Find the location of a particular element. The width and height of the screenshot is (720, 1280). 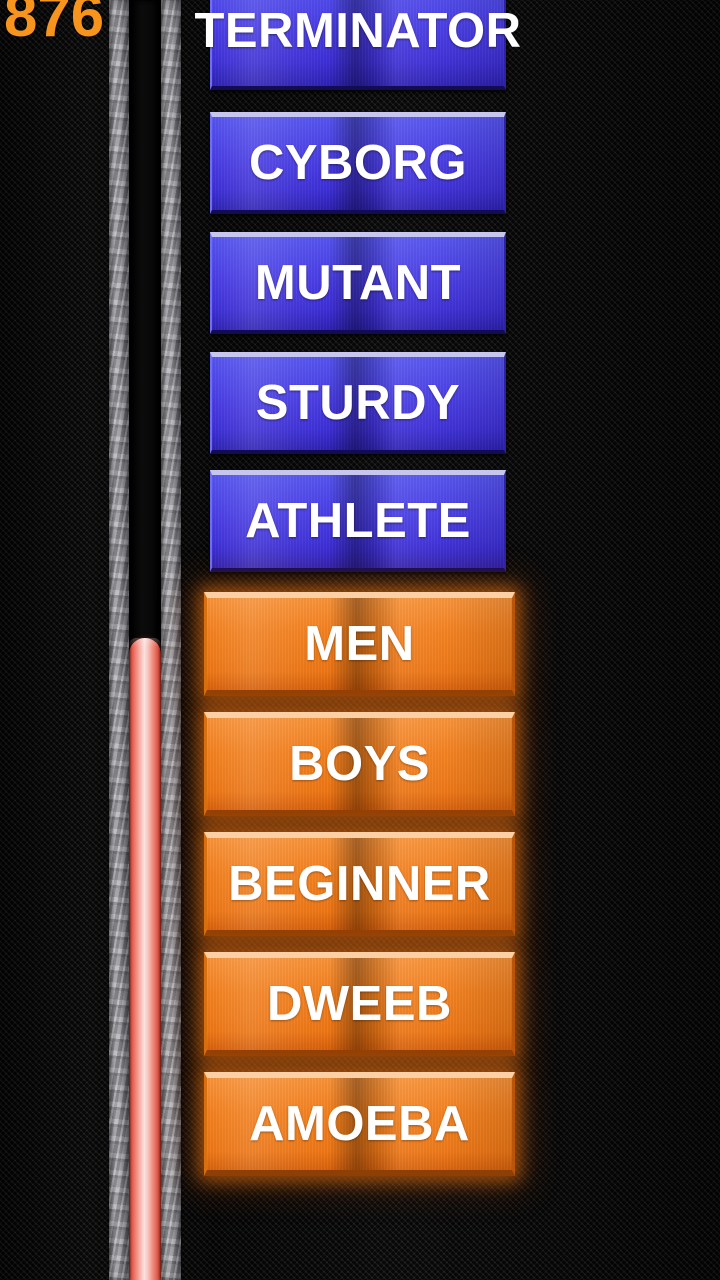

difficulty-button-boys: BOYS is located at coordinates (359, 764).